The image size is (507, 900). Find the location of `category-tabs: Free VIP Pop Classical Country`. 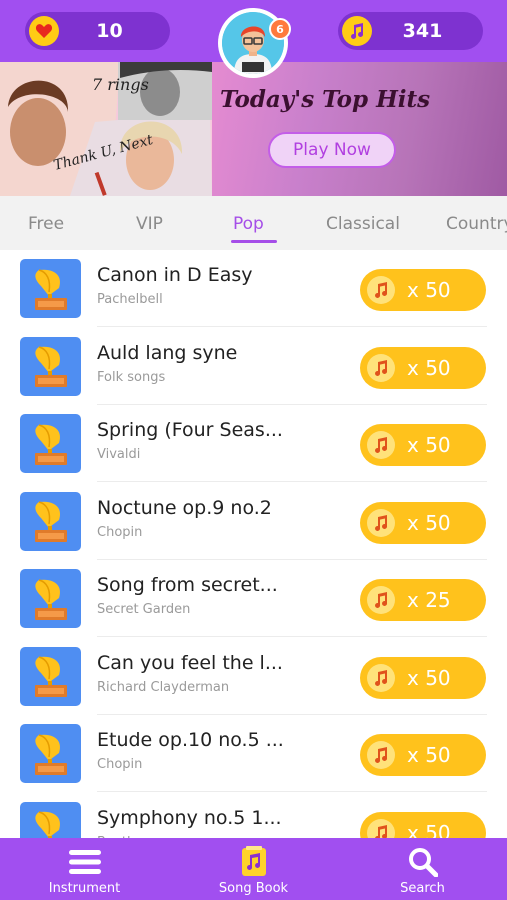

category-tabs: Free VIP Pop Classical Country is located at coordinates (253, 223).